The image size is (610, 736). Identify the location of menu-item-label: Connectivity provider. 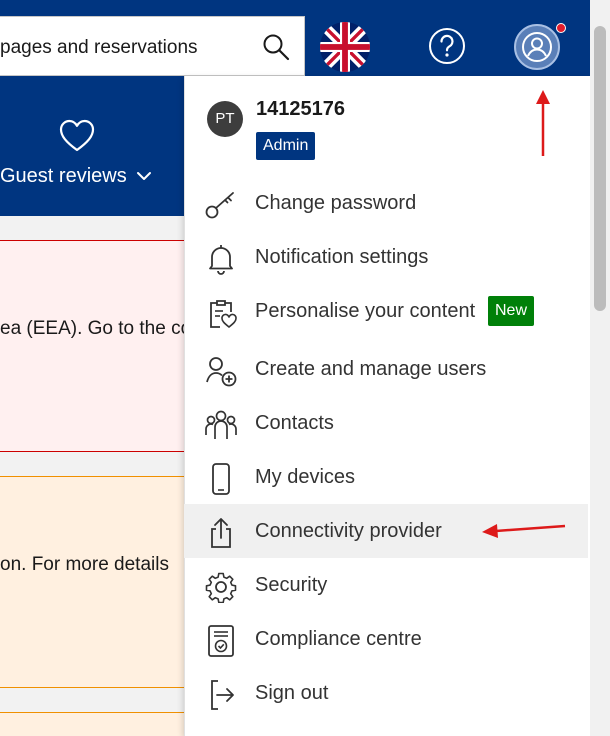
(348, 531).